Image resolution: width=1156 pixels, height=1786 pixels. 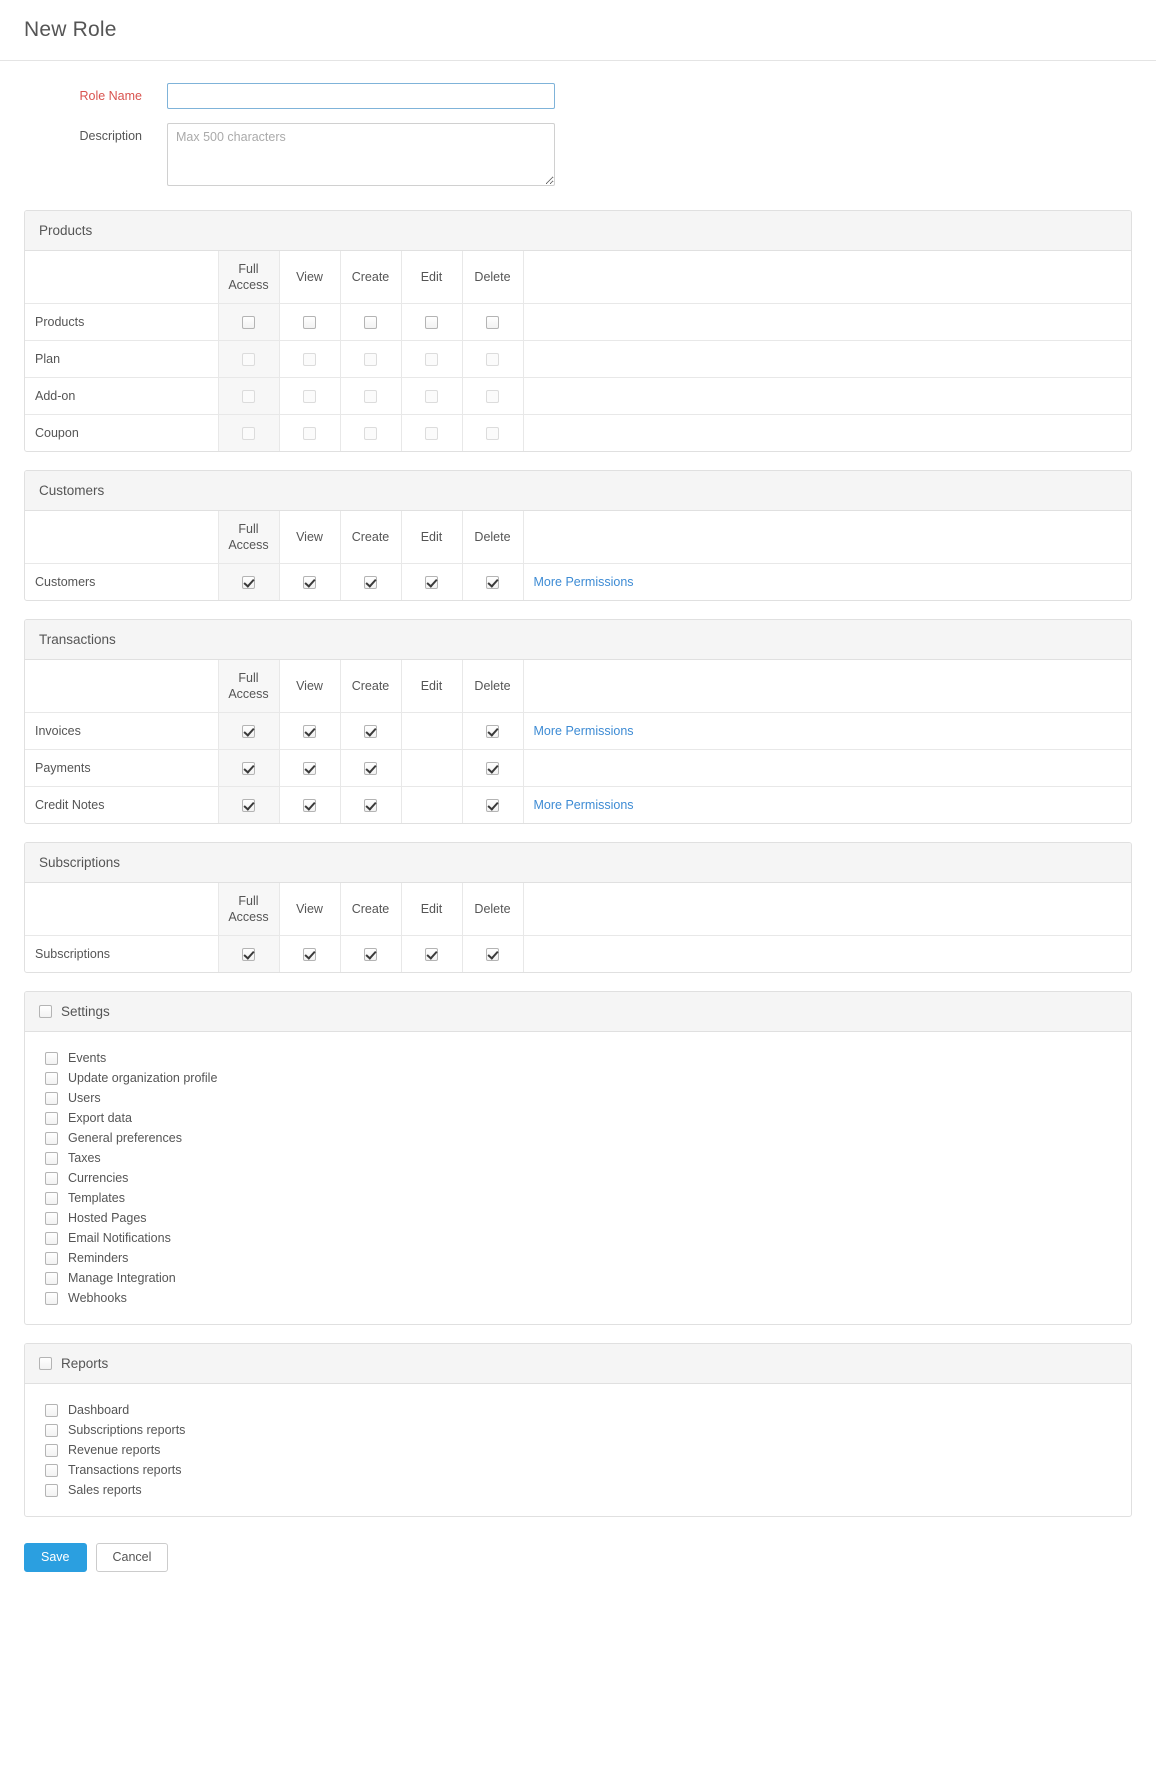 I want to click on column-header-edit: Edit, so click(x=432, y=909).